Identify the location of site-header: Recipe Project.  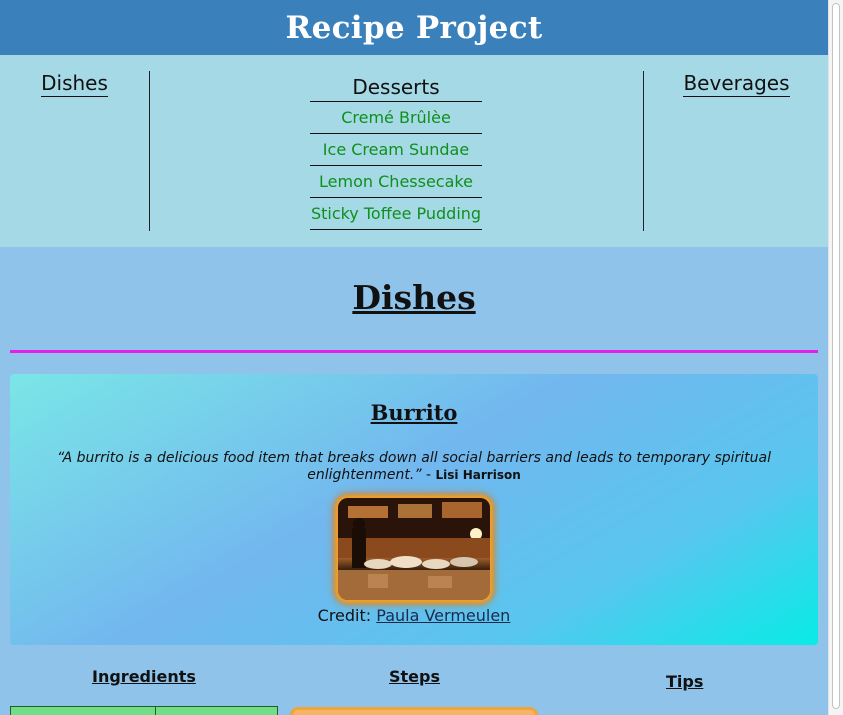
(414, 27).